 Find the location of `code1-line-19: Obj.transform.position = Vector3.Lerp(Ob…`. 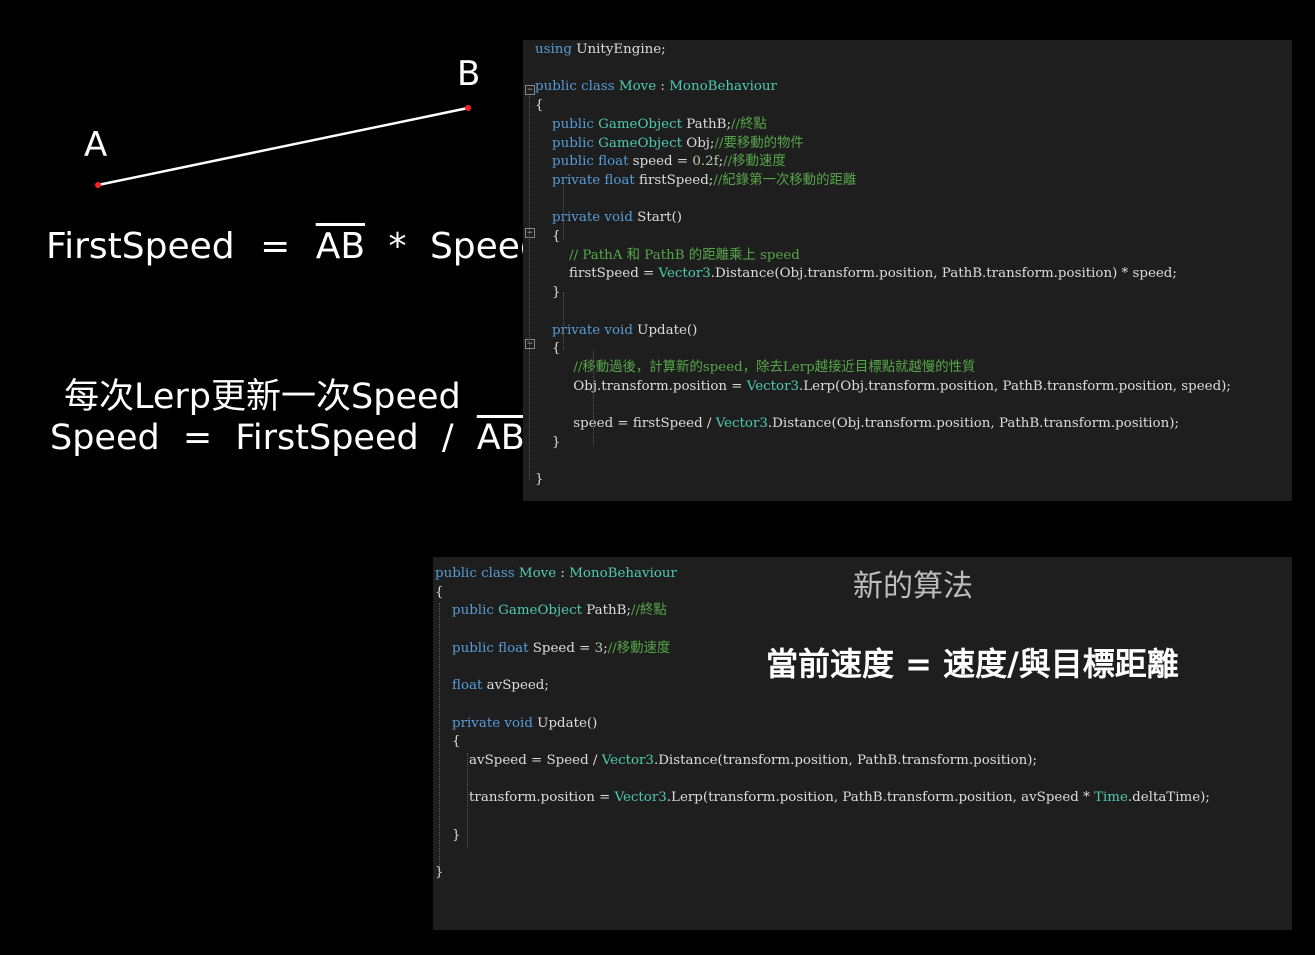

code1-line-19: Obj.transform.position = Vector3.Lerp(Ob… is located at coordinates (883, 386).